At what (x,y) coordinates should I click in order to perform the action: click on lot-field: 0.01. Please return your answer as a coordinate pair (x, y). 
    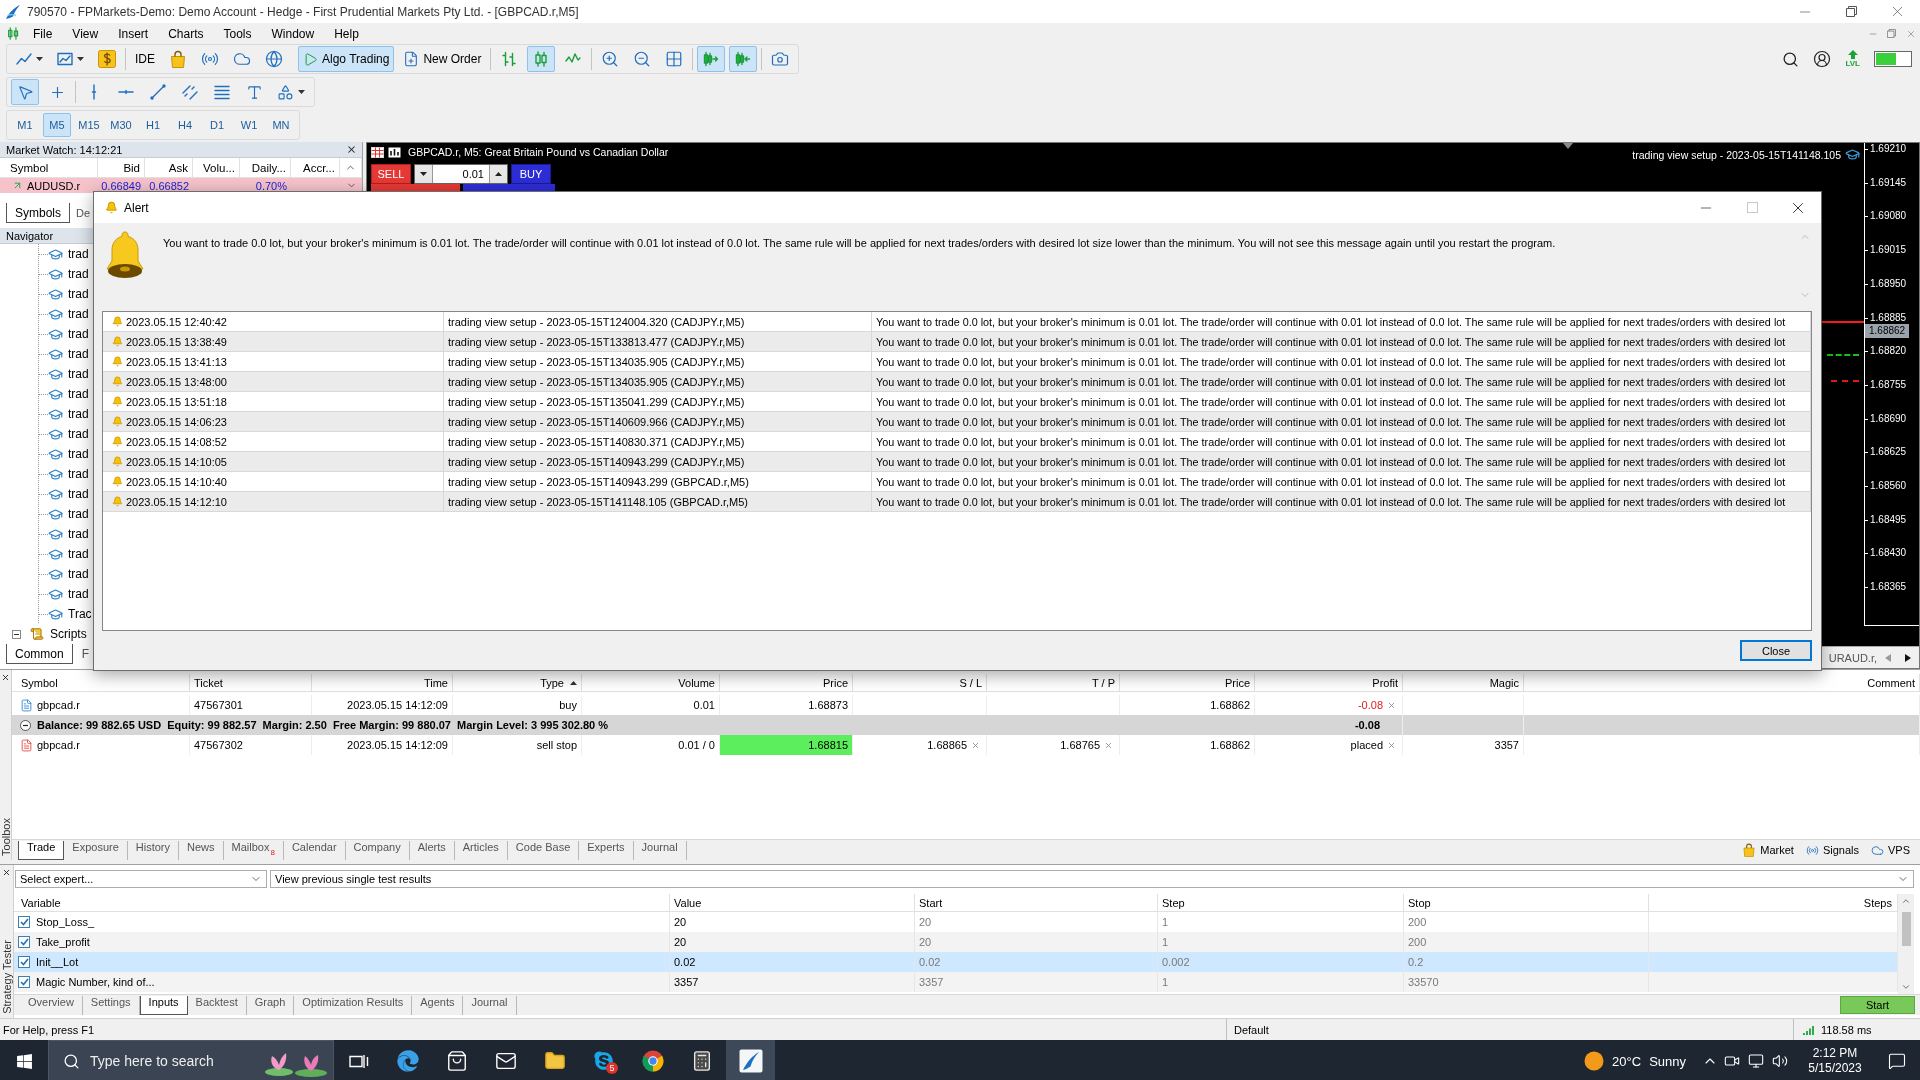
    Looking at the image, I should click on (461, 174).